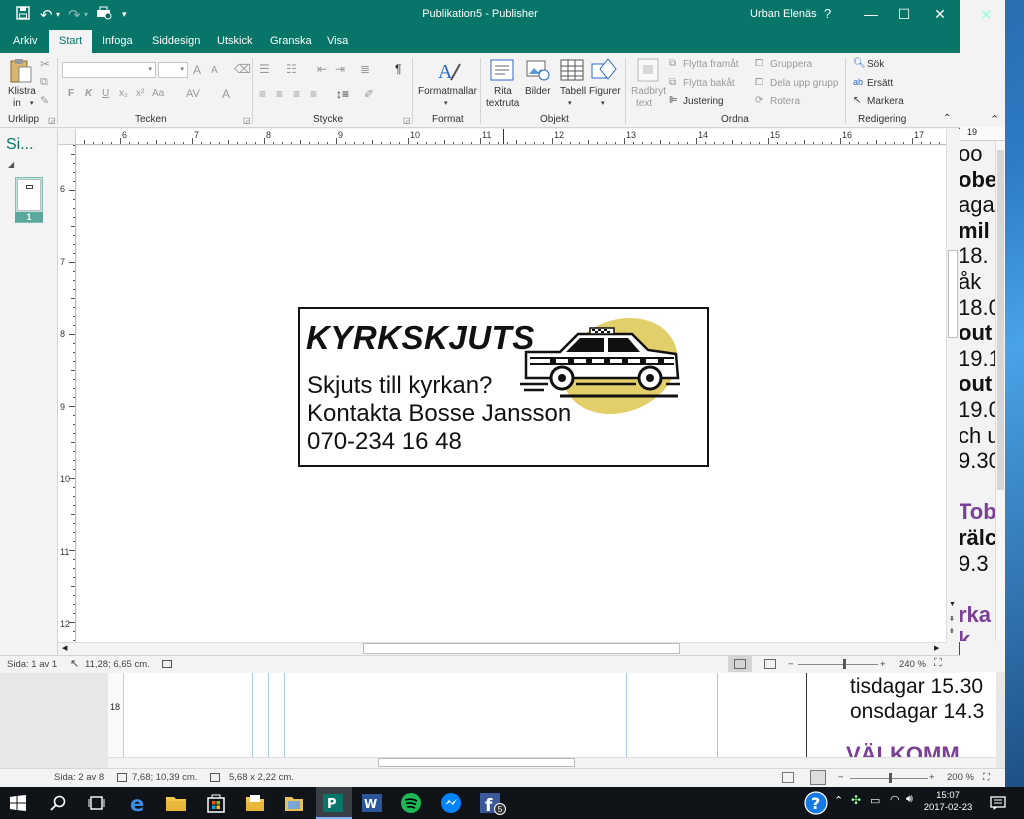 The image size is (1024, 819). I want to click on documents-folder-icon, so click(255, 803).